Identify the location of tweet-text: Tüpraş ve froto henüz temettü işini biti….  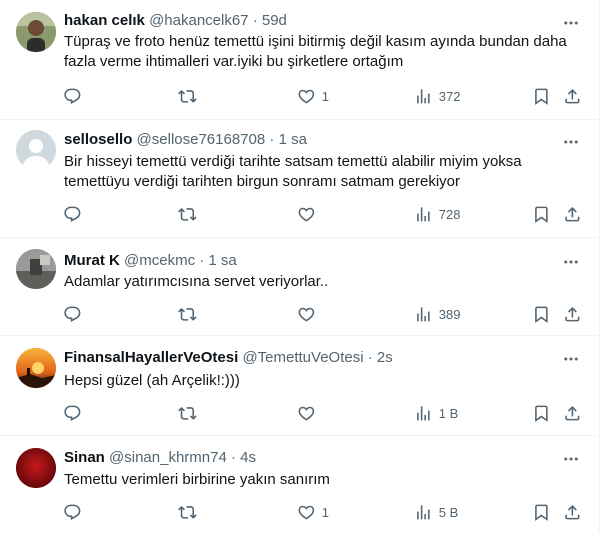
(315, 51).